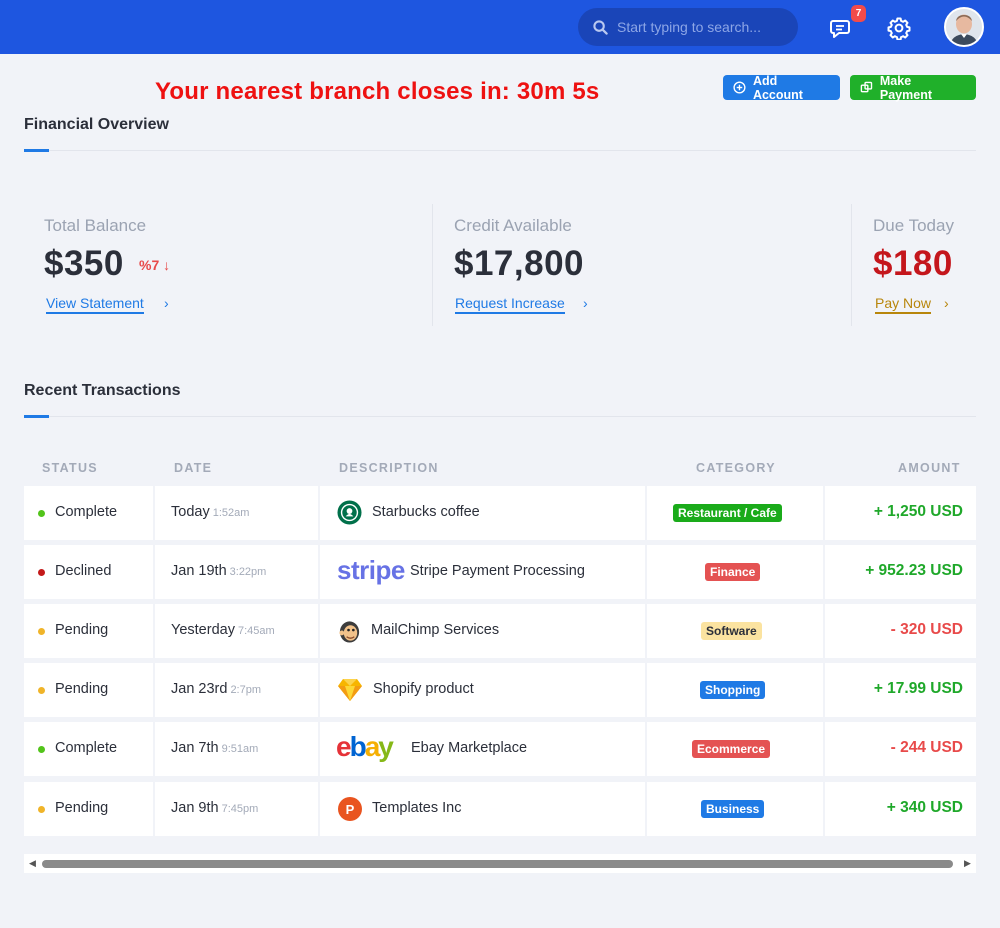  Describe the element at coordinates (349, 632) in the screenshot. I see `mailchimp-logo` at that location.